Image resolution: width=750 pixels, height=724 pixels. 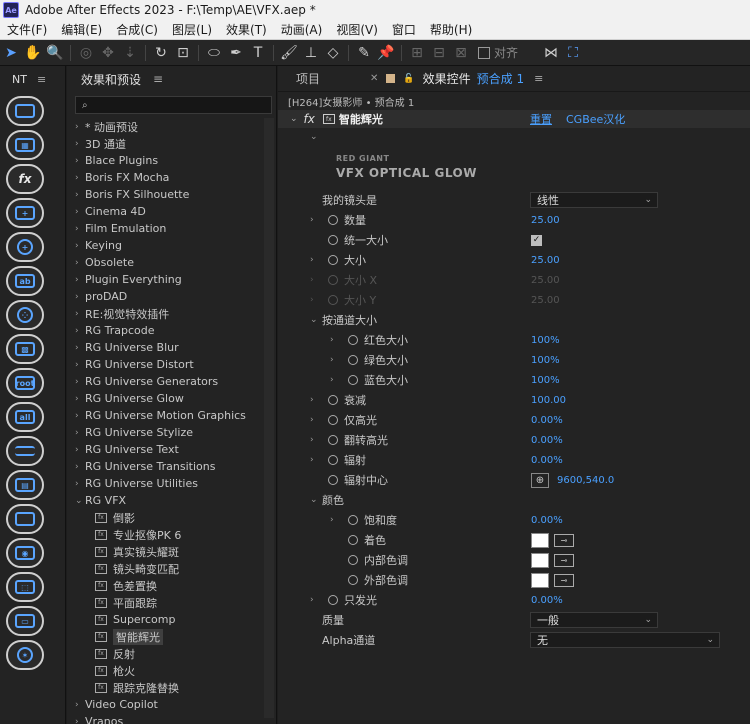 What do you see at coordinates (171, 177) in the screenshot?
I see `tree-item-boris-mocha: › Boris FX Mocha` at bounding box center [171, 177].